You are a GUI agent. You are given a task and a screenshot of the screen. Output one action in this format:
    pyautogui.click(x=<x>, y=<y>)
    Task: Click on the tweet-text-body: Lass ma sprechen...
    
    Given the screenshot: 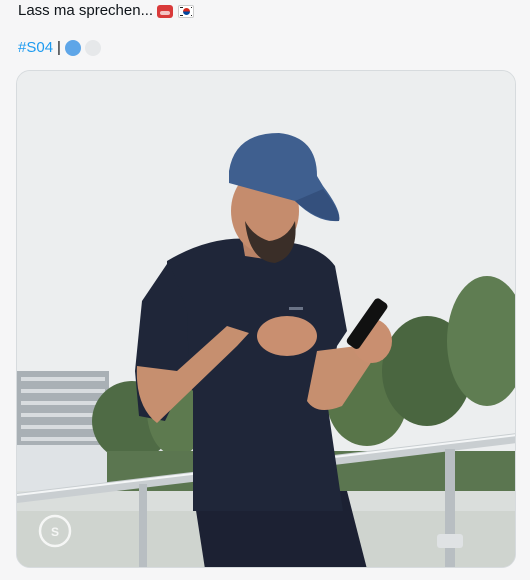 What is the action you would take?
    pyautogui.click(x=86, y=10)
    